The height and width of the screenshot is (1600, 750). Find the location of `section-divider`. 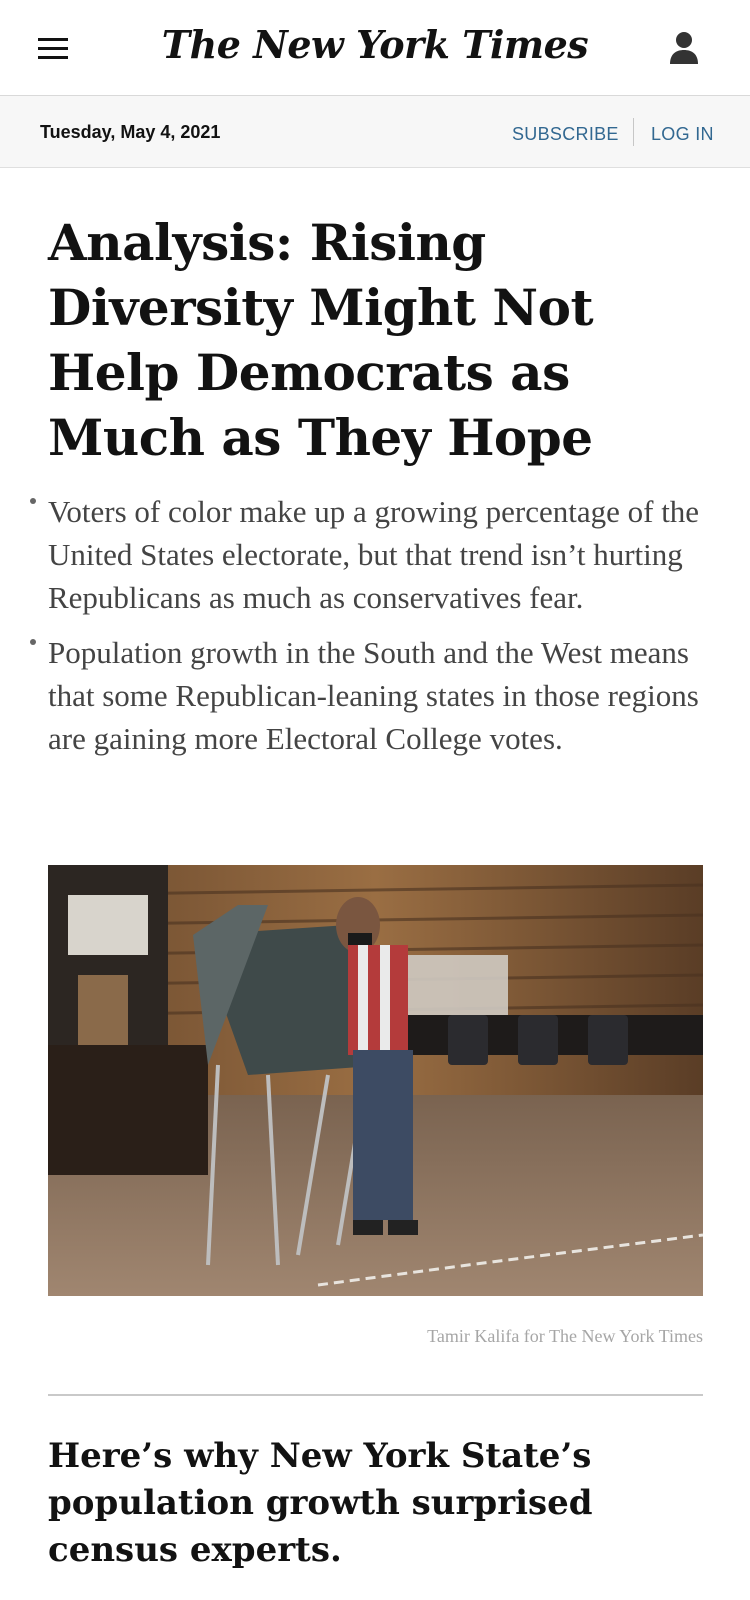

section-divider is located at coordinates (375, 1395).